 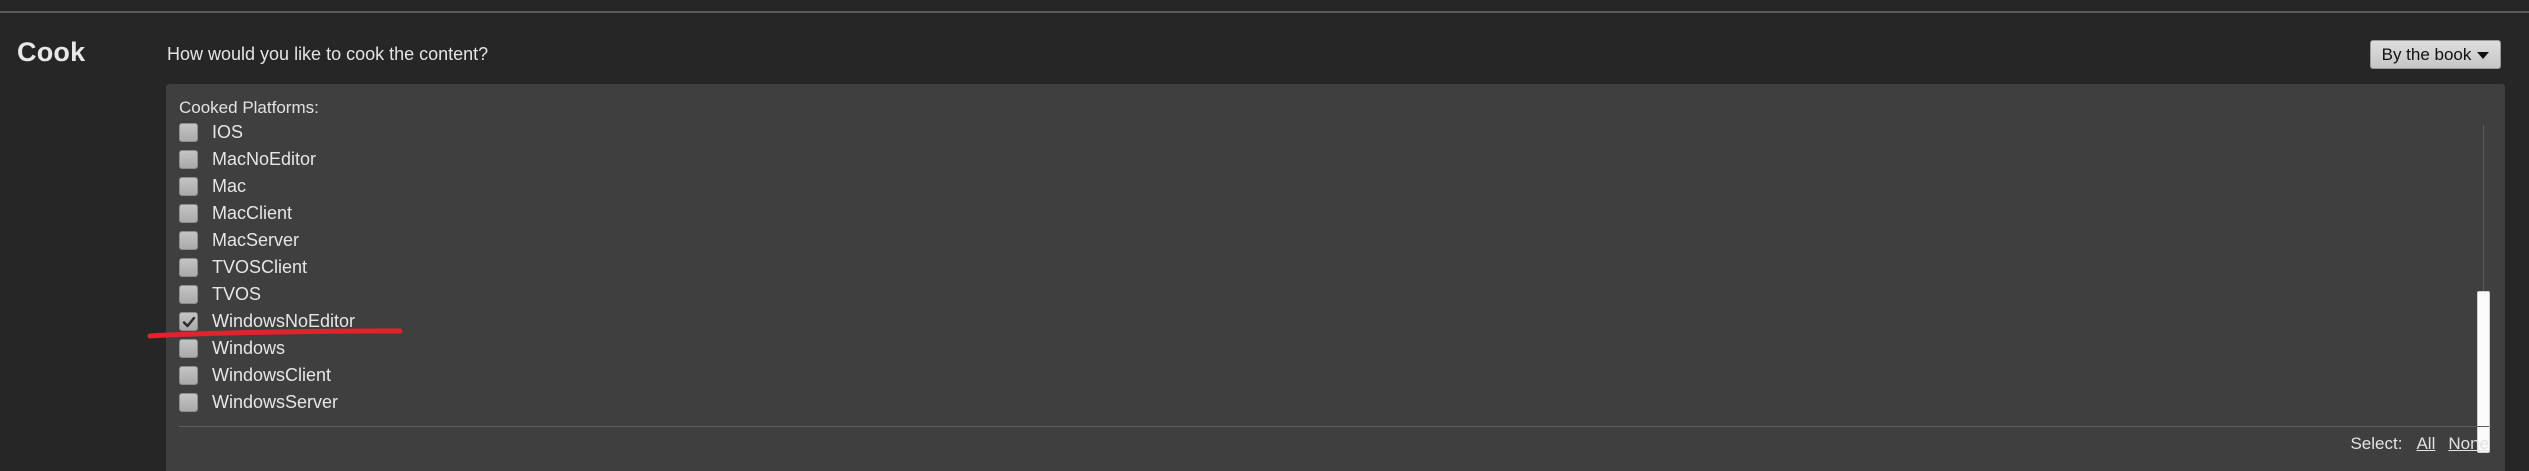 What do you see at coordinates (252, 213) in the screenshot?
I see `platform-label: MacClient` at bounding box center [252, 213].